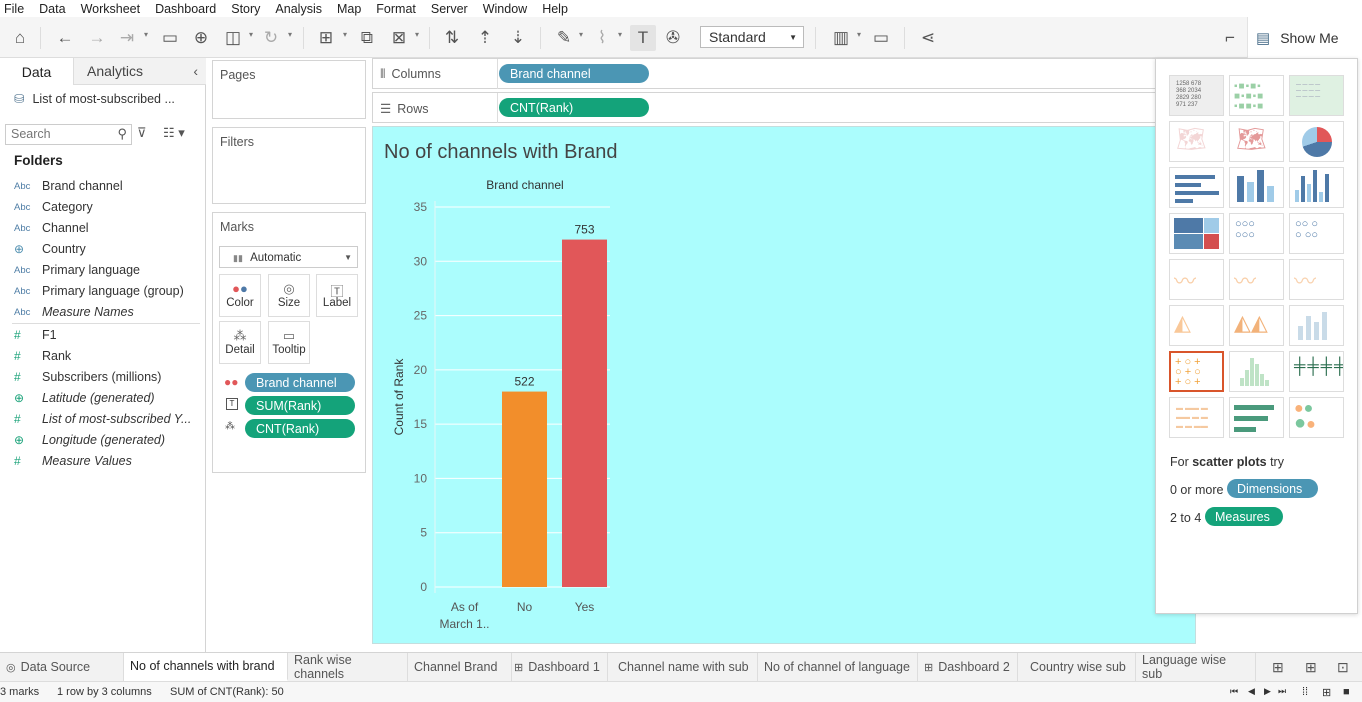 The width and height of the screenshot is (1362, 702). What do you see at coordinates (289, 342) in the screenshot?
I see `tooltip-button: ▭ Tooltip` at bounding box center [289, 342].